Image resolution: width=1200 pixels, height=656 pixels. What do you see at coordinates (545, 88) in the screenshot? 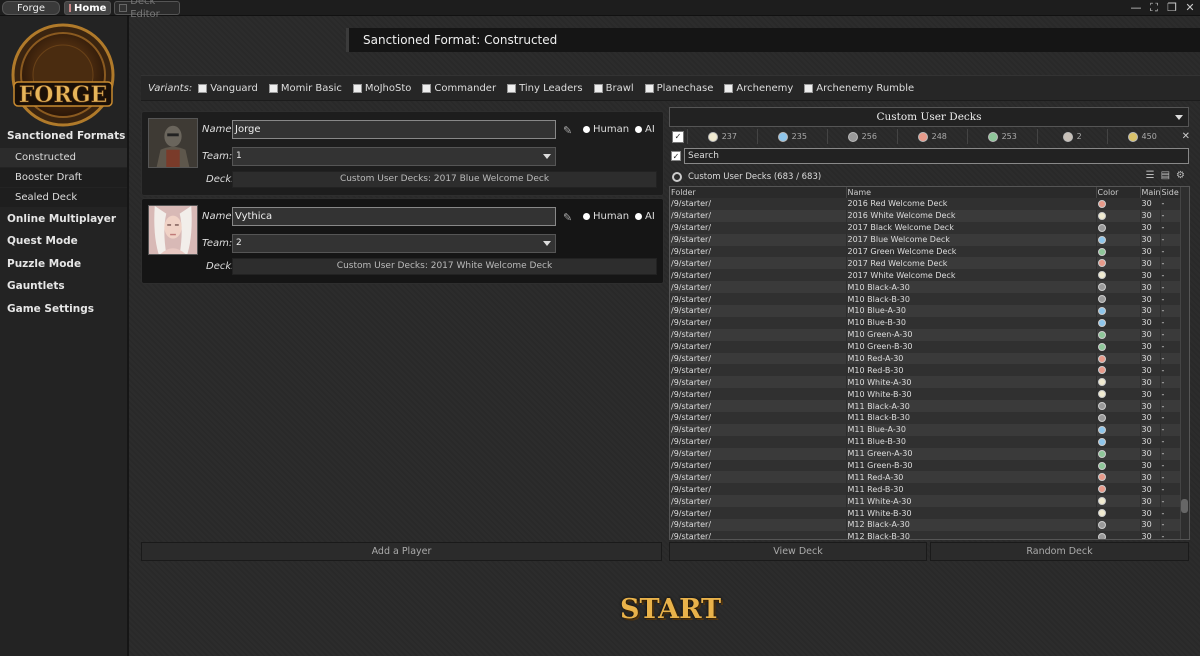
I see `variant-tiny-leaders: Tiny Leaders` at bounding box center [545, 88].